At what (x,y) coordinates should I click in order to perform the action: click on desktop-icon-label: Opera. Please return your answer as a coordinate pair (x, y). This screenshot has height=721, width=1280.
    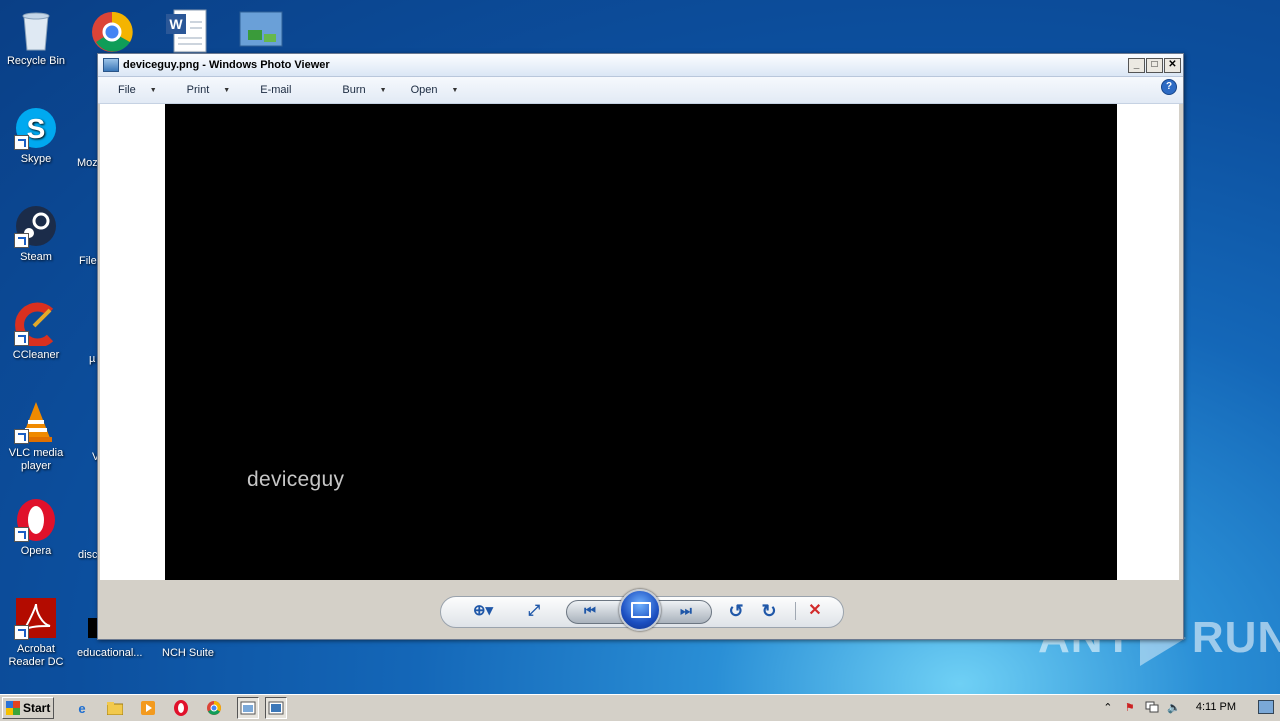
    Looking at the image, I should click on (36, 551).